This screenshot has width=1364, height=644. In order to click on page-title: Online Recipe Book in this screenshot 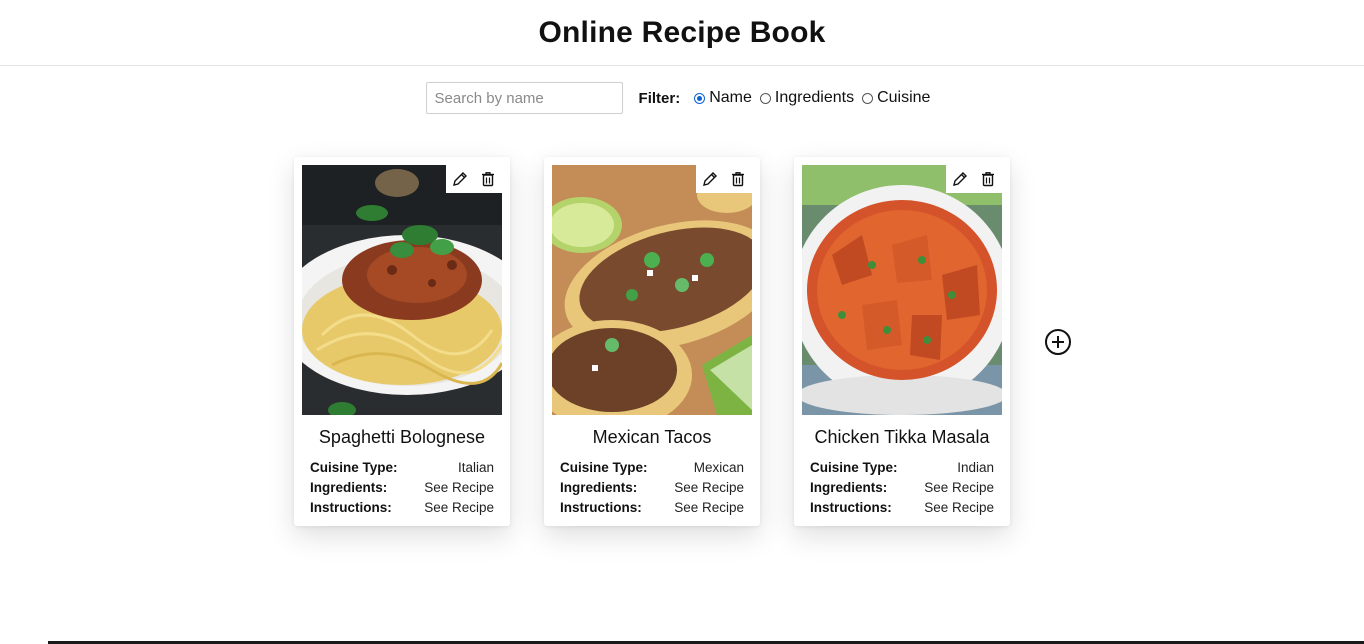, I will do `click(682, 32)`.